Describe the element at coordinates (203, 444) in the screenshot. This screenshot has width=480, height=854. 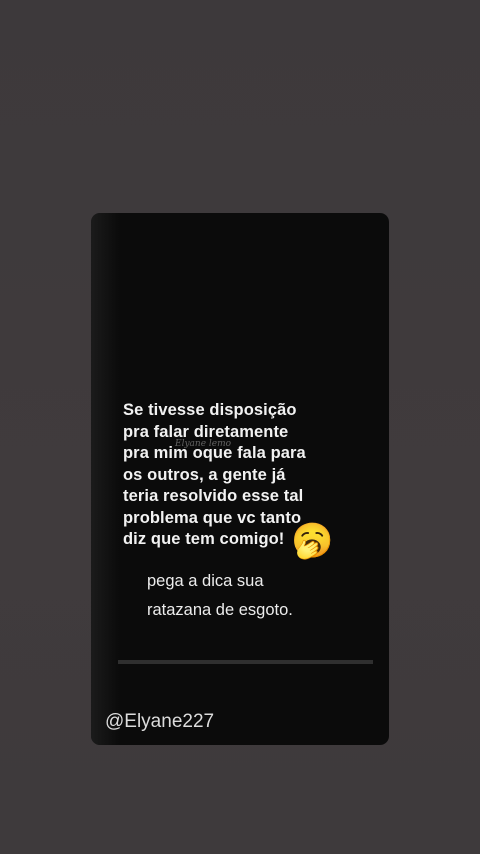
I see `watermark-text: Elyane lemo` at that location.